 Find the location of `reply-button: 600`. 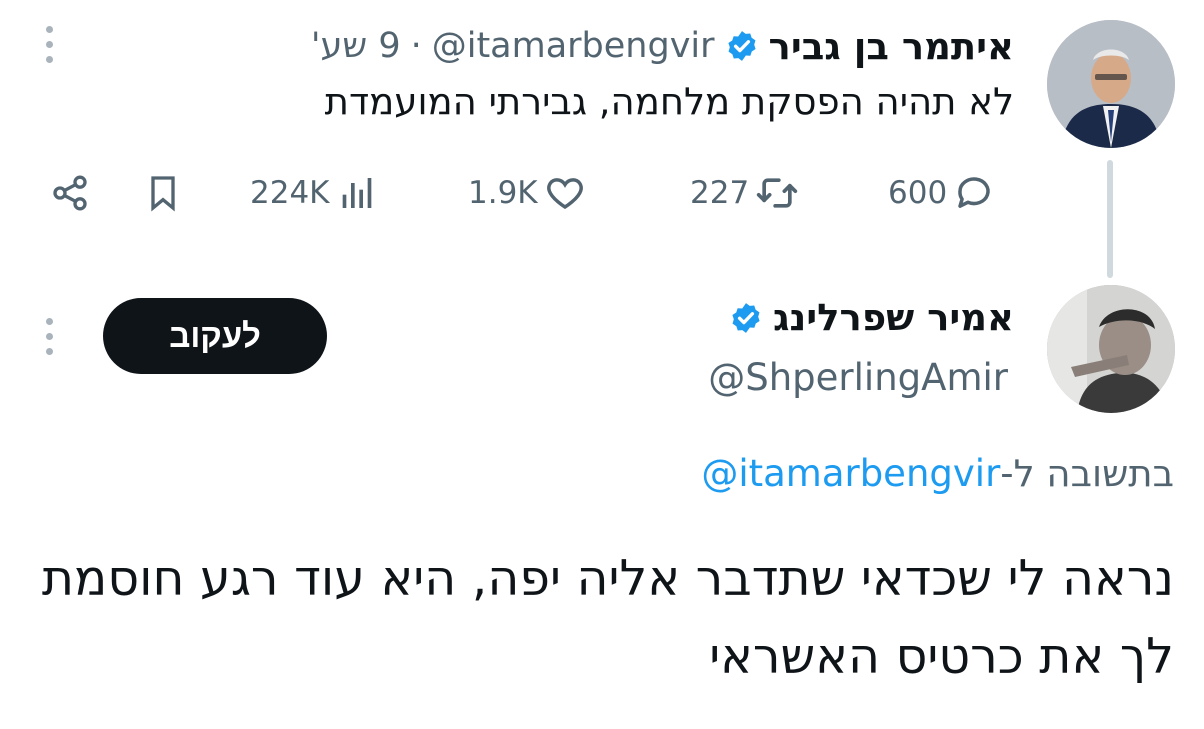

reply-button: 600 is located at coordinates (941, 193).